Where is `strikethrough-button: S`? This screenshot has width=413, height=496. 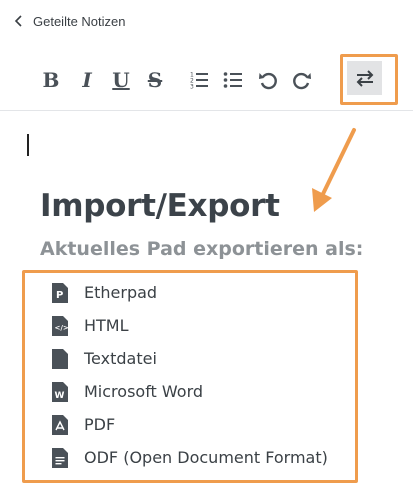 strikethrough-button: S is located at coordinates (155, 80).